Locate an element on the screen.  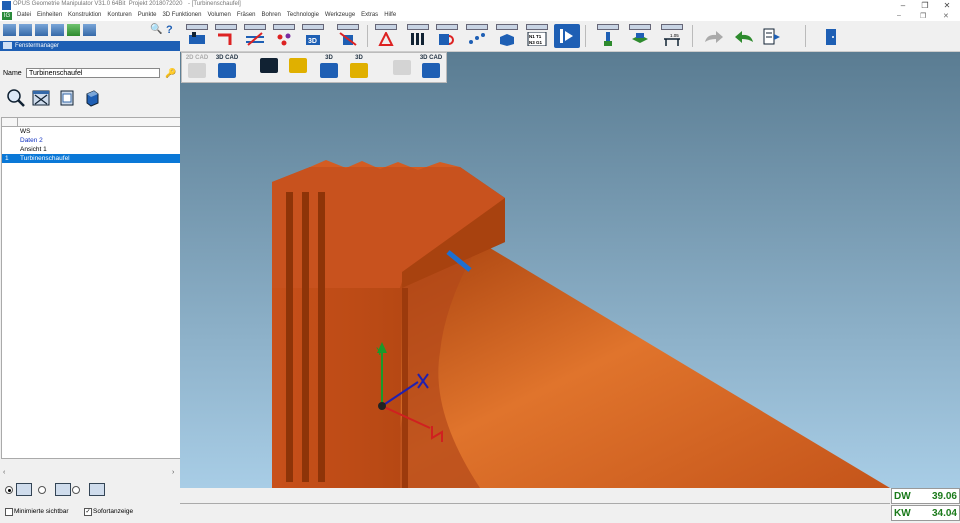
instant-display-checkbox: ✓ is located at coordinates (88, 512).